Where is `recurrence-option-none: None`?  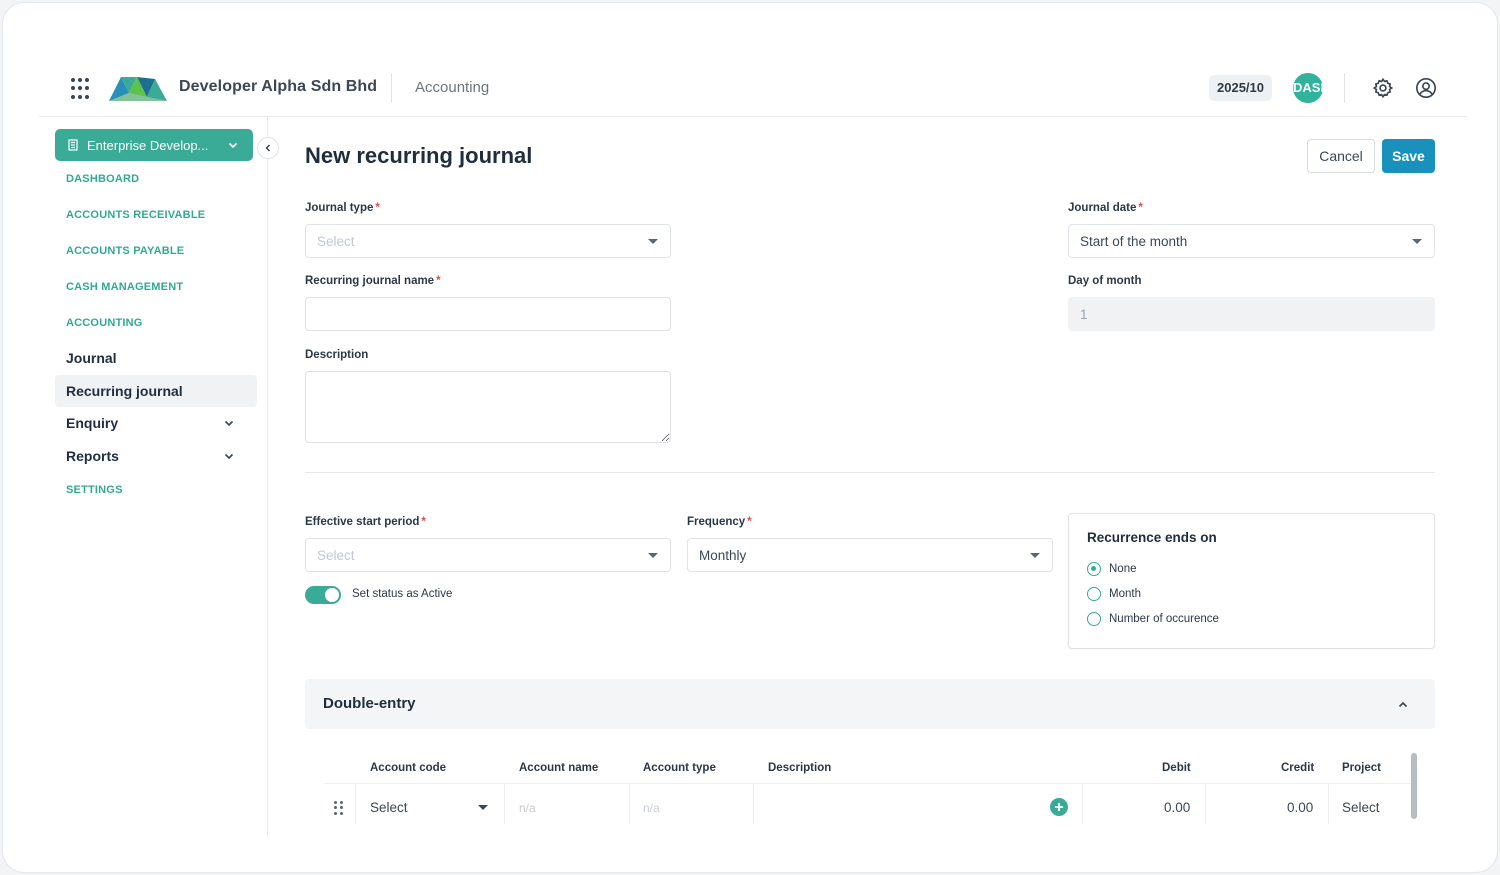
recurrence-option-none: None is located at coordinates (1112, 569).